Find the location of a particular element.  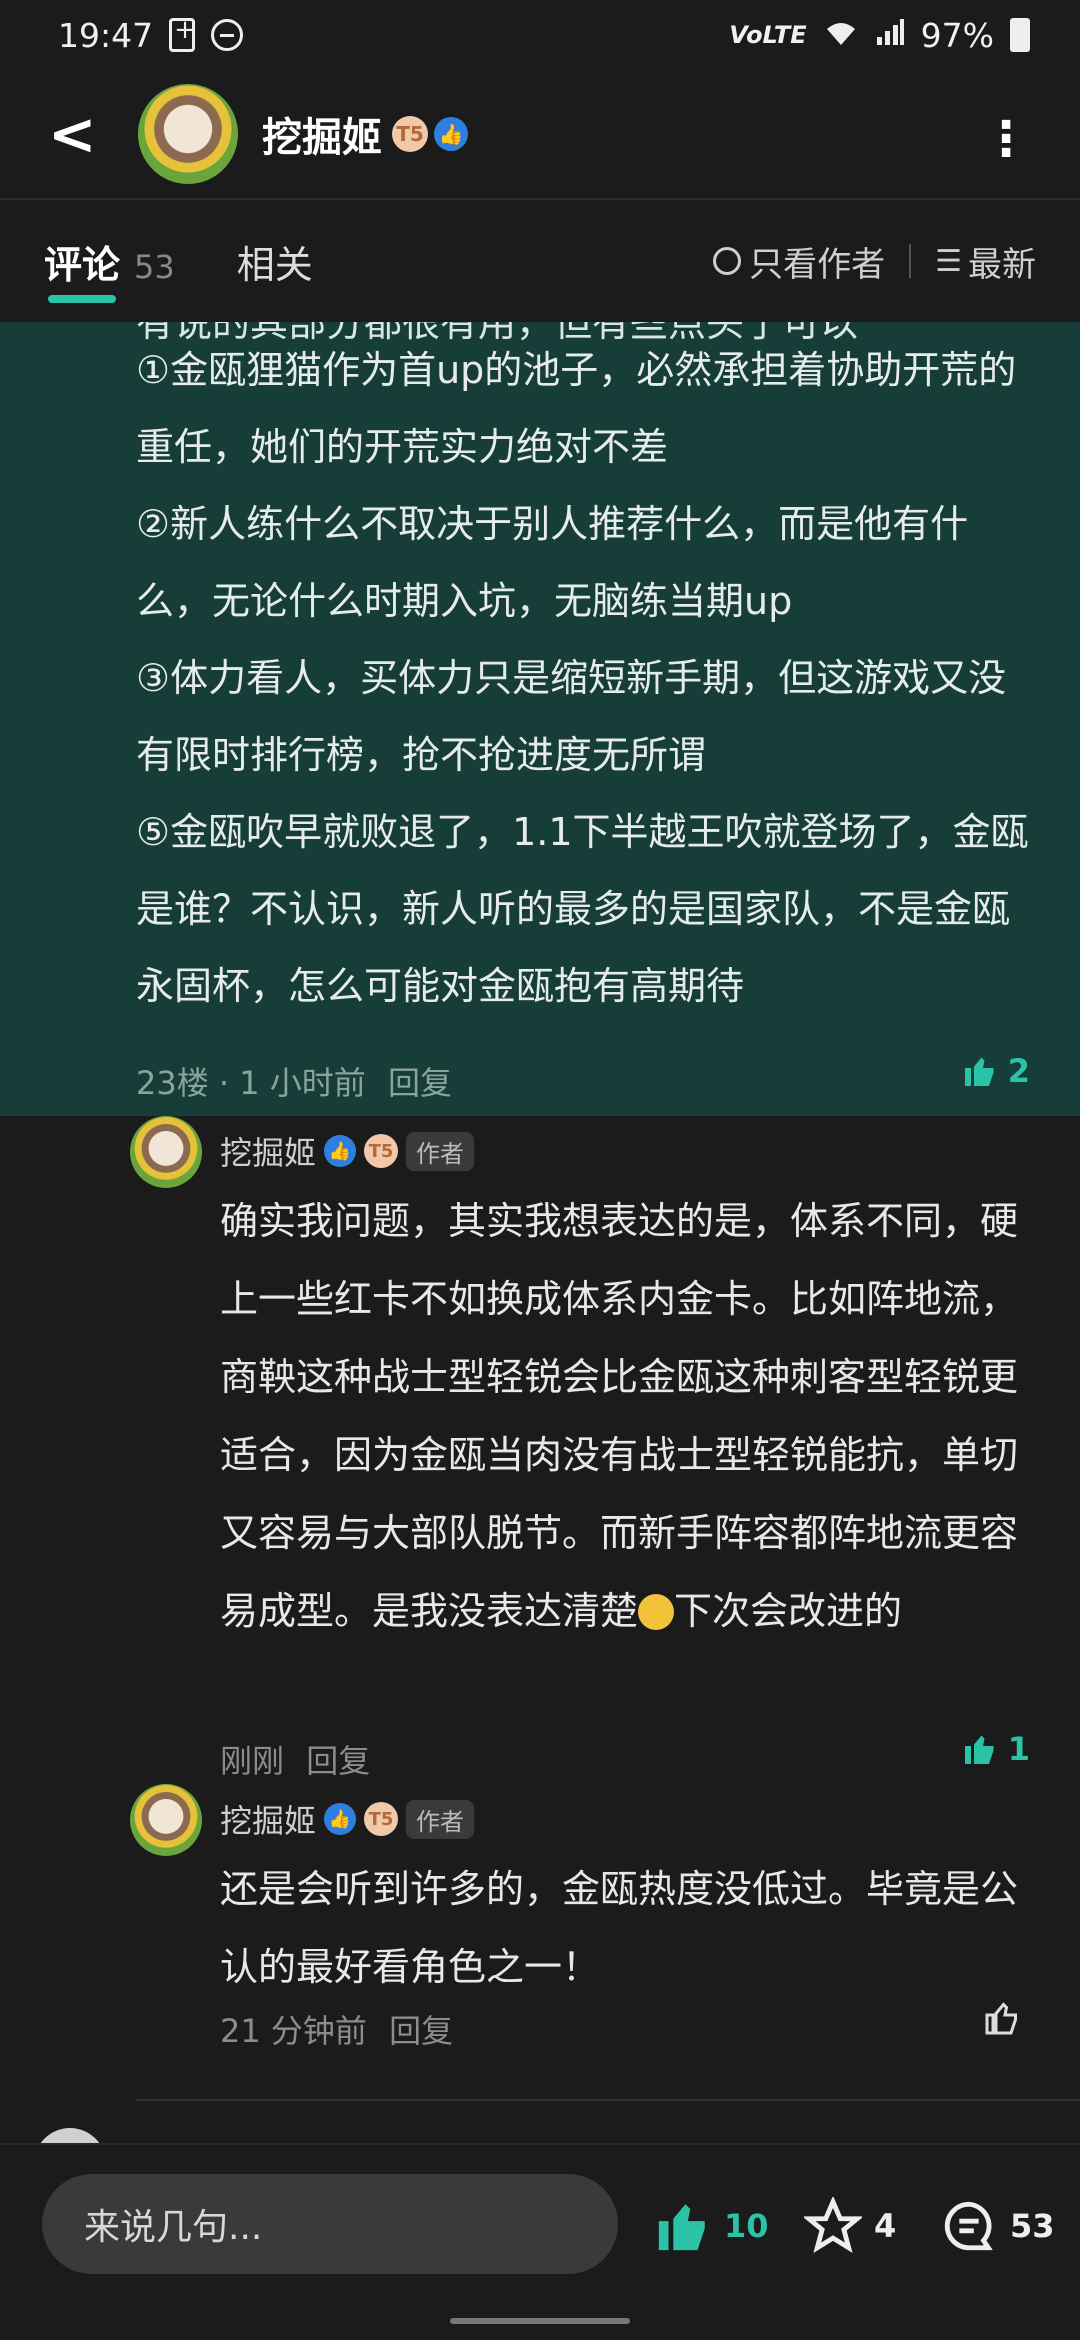

comment-paragraph: ①金瓯狸猫作为首up的池子，必然承担着协助开荒的重任，她们的开荒实力绝对不差 is located at coordinates (576, 408).